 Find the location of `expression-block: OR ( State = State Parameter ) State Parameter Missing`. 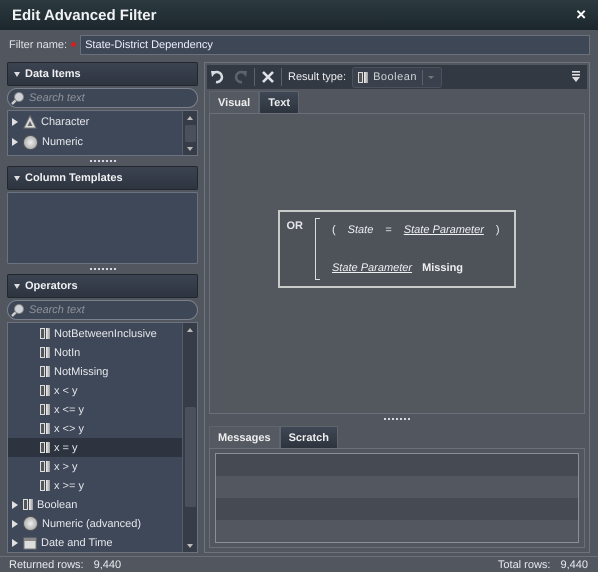

expression-block: OR ( State = State Parameter ) State Parameter Missing is located at coordinates (397, 249).